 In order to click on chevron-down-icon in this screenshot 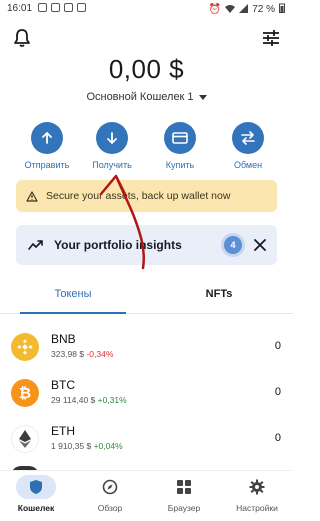, I will do `click(202, 97)`.